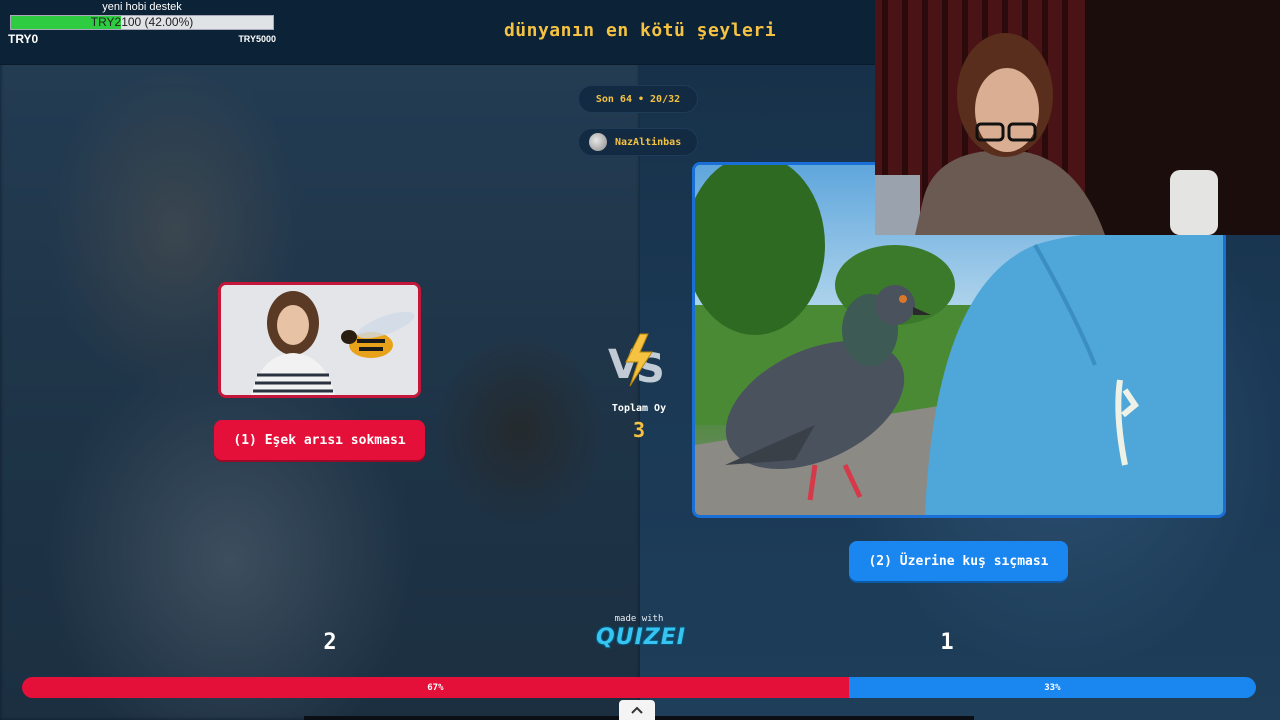 This screenshot has width=1280, height=720. I want to click on option-1-button: (1) Eşek arısı sokması, so click(319, 440).